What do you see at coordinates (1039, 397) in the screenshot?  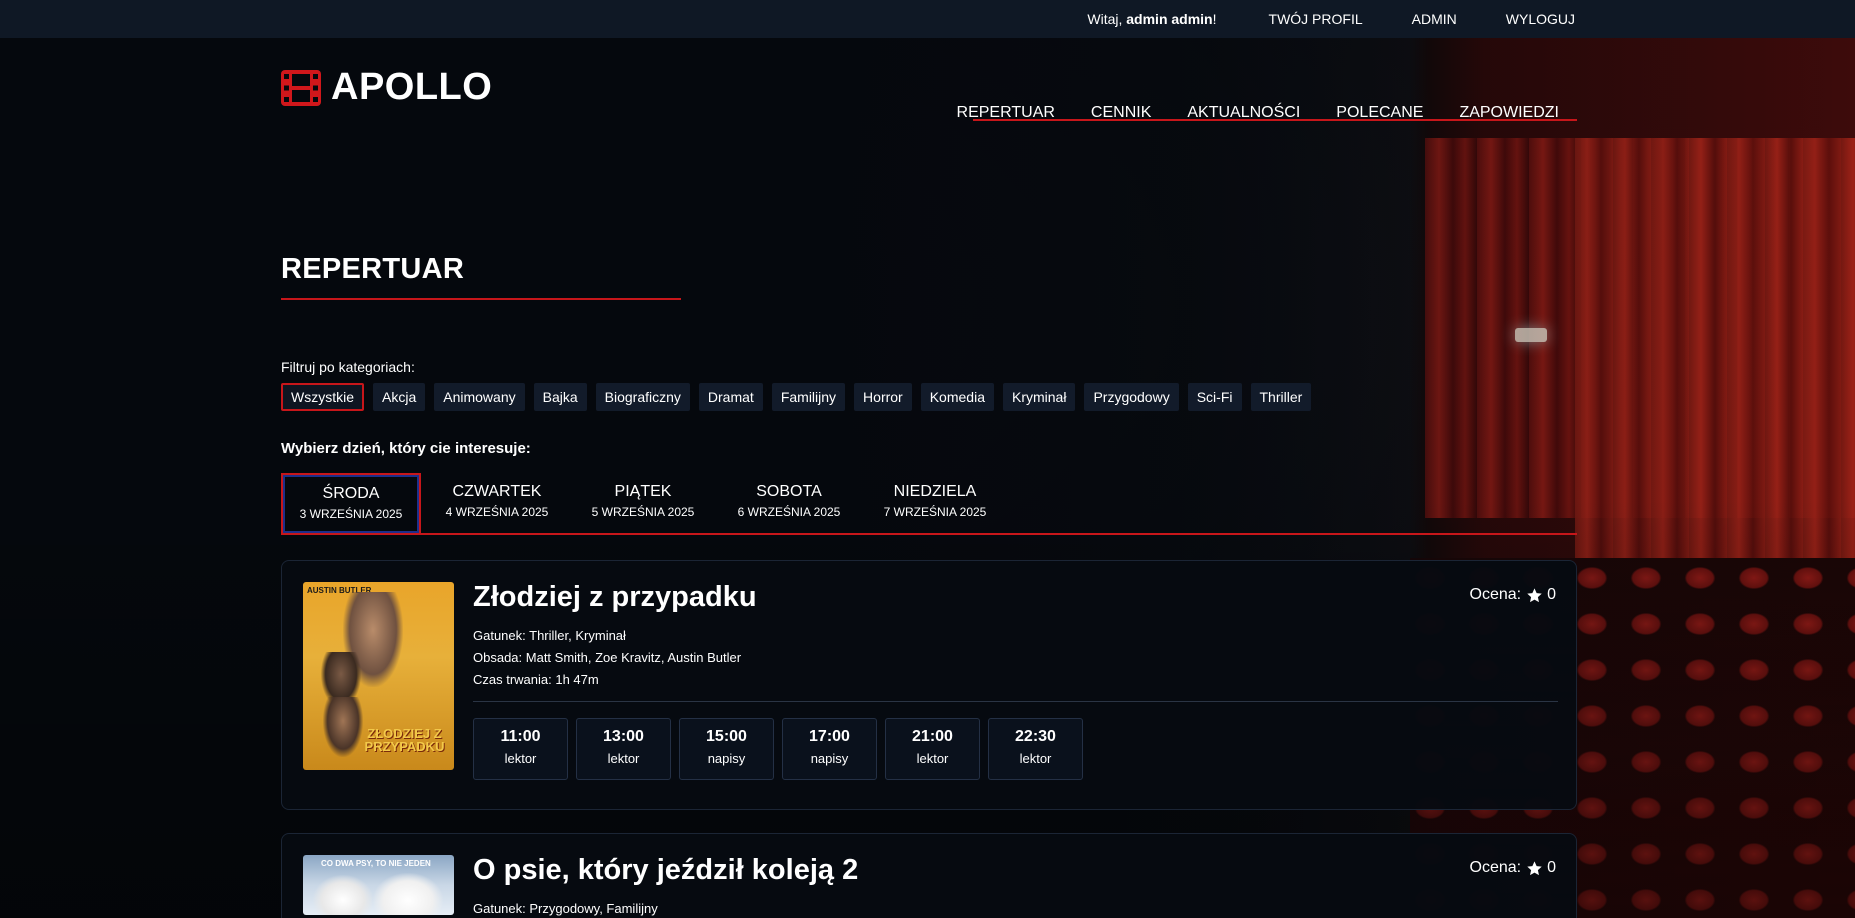 I see `category-chip-kryminal: Kryminał` at bounding box center [1039, 397].